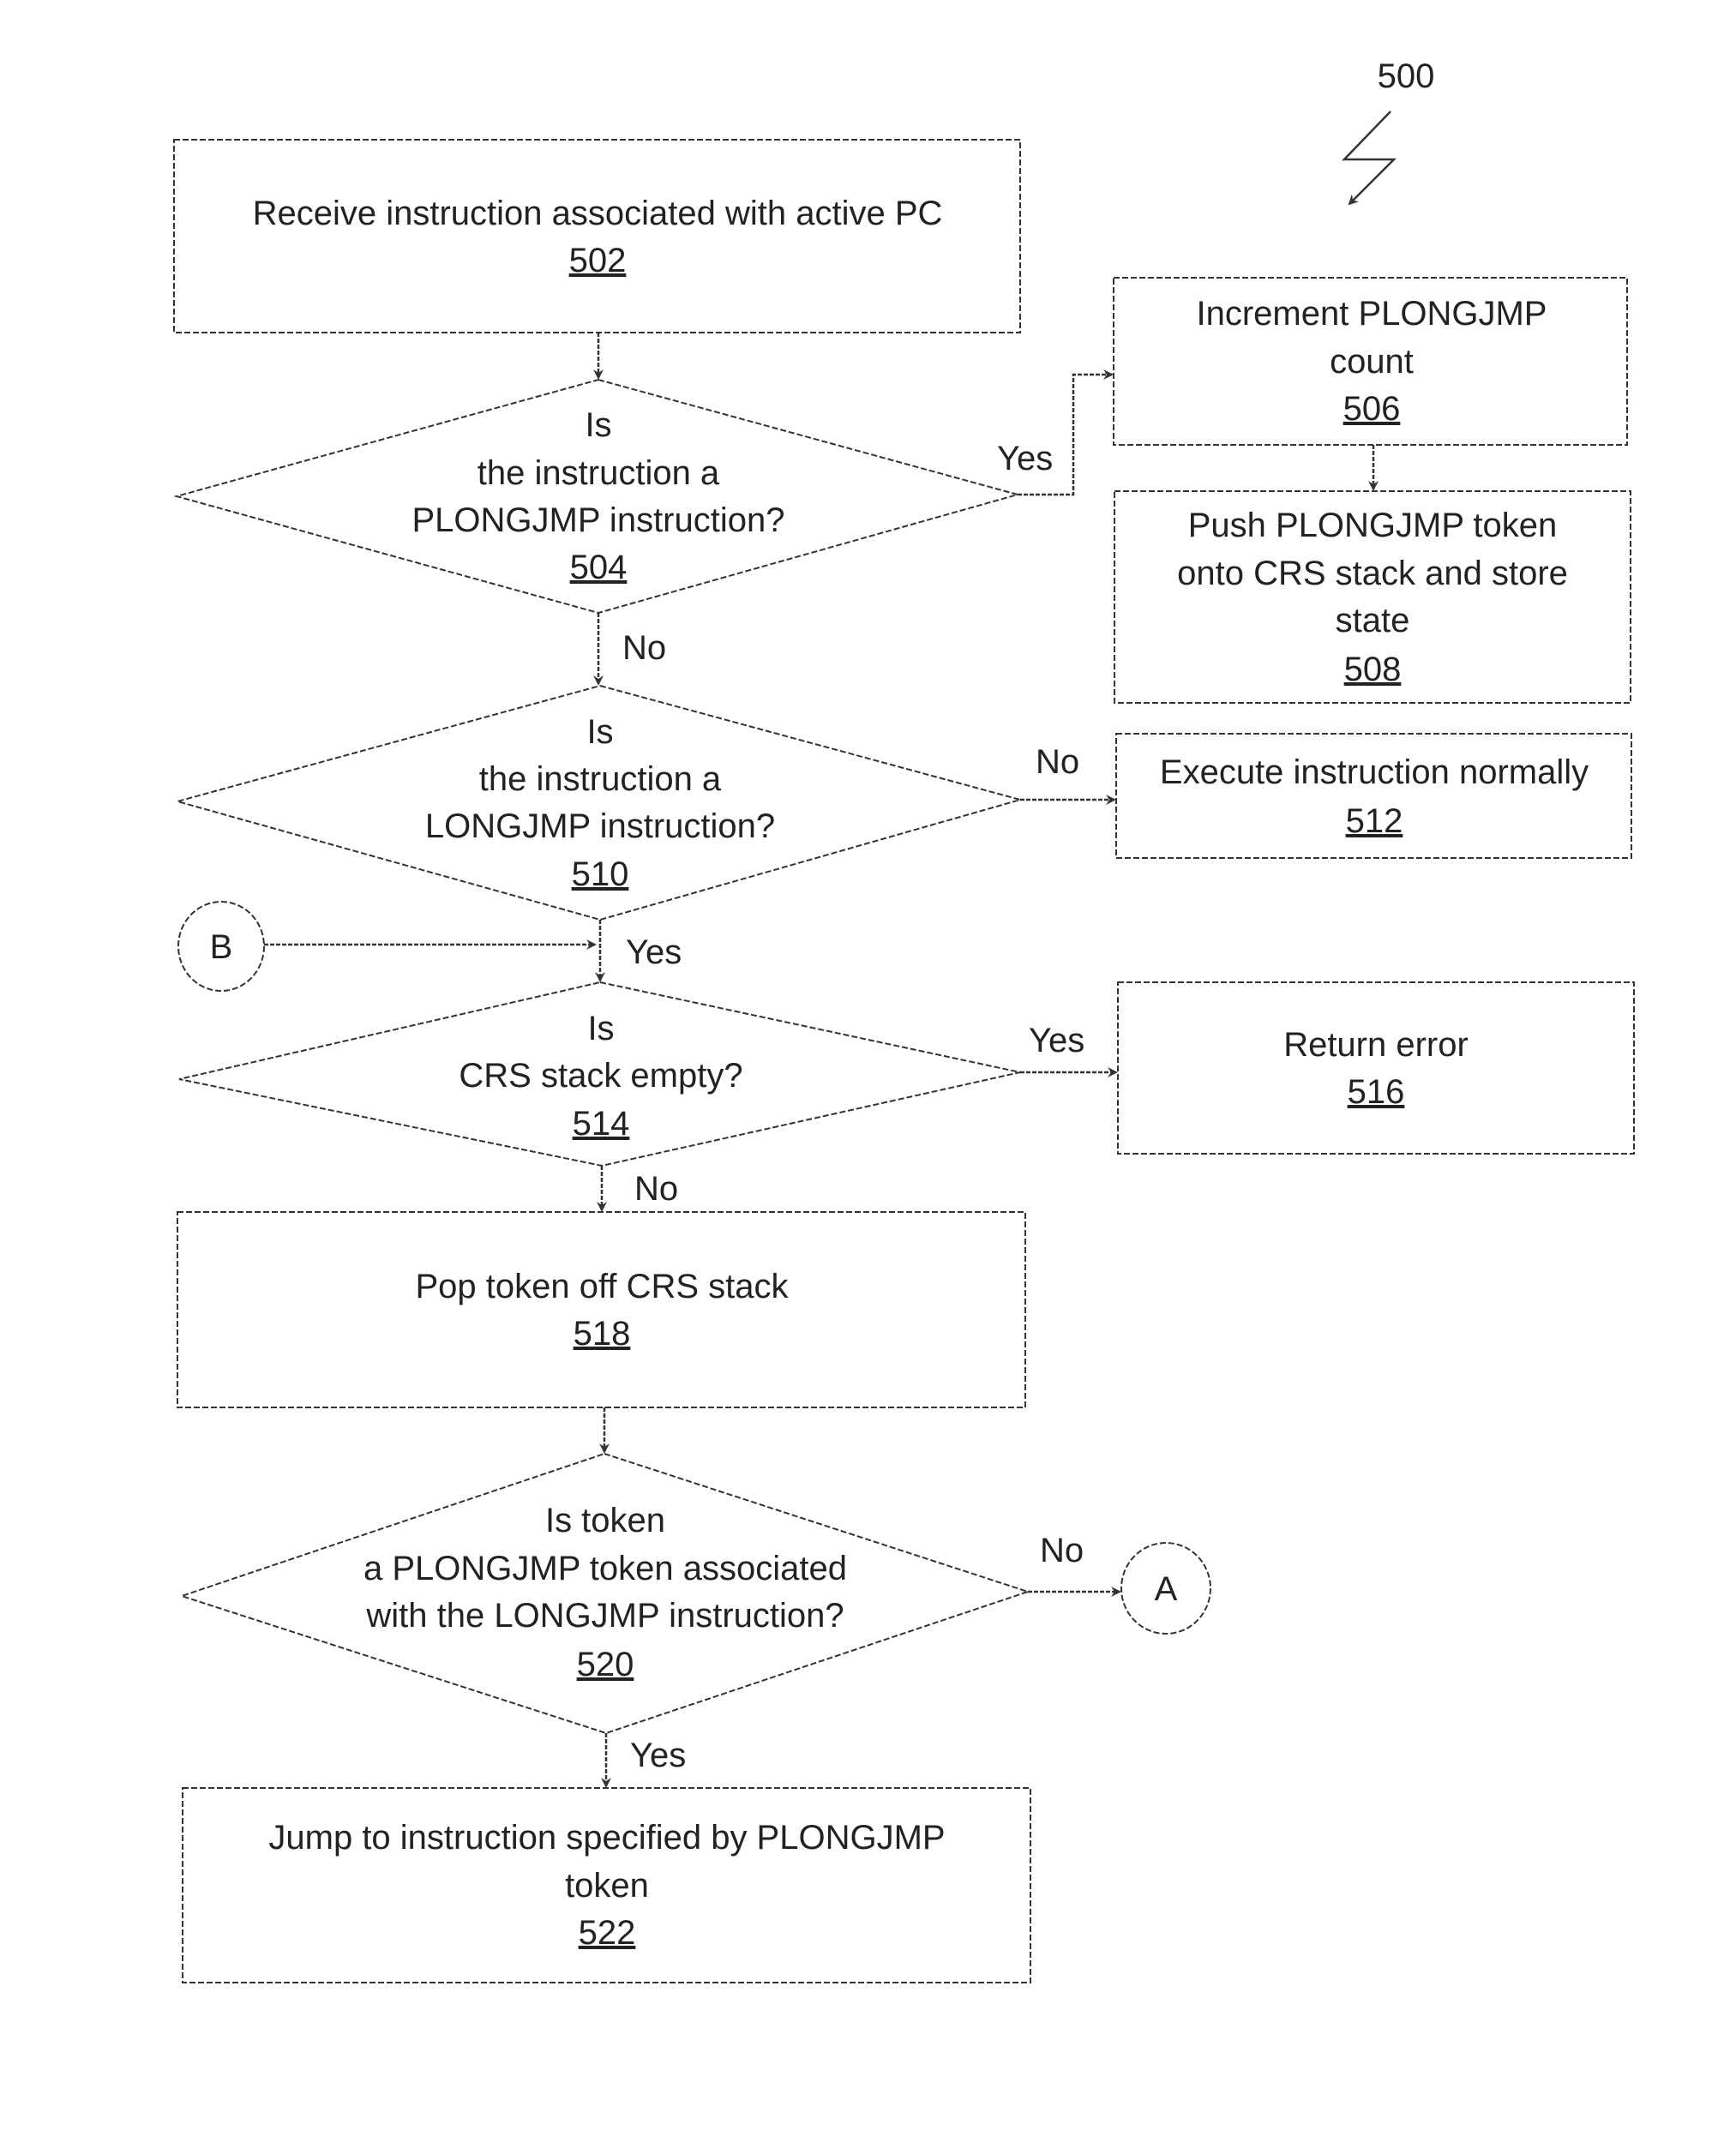  Describe the element at coordinates (600, 1028) in the screenshot. I see `decision-514-line-1: Is` at that location.